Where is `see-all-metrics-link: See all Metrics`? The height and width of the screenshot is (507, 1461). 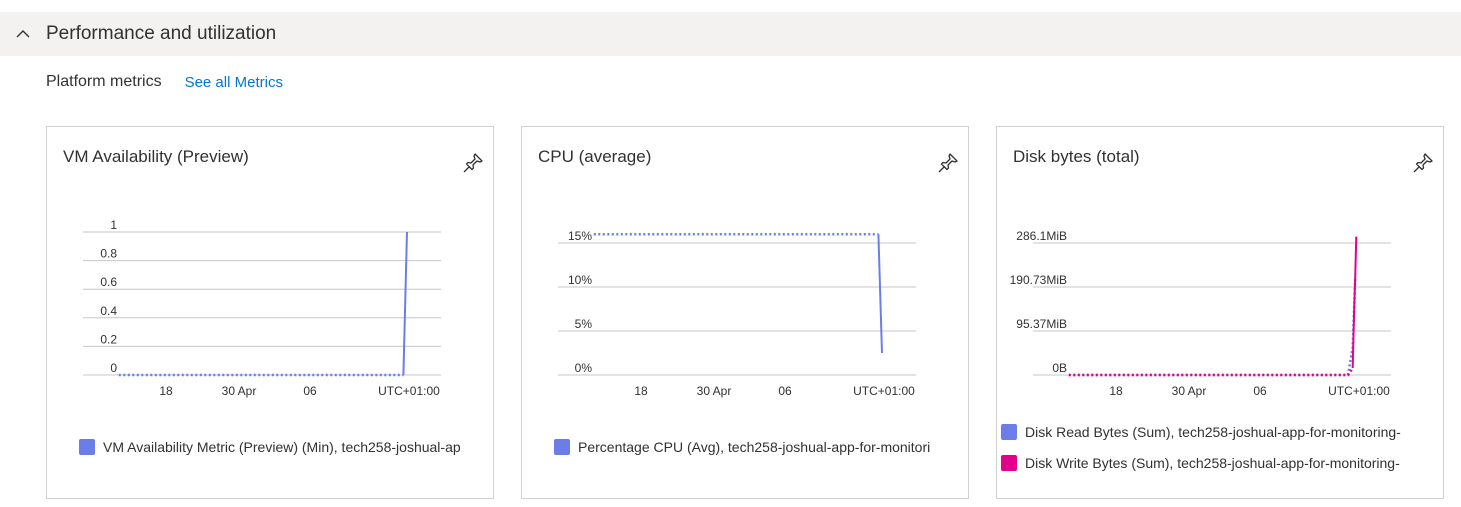
see-all-metrics-link: See all Metrics is located at coordinates (234, 82).